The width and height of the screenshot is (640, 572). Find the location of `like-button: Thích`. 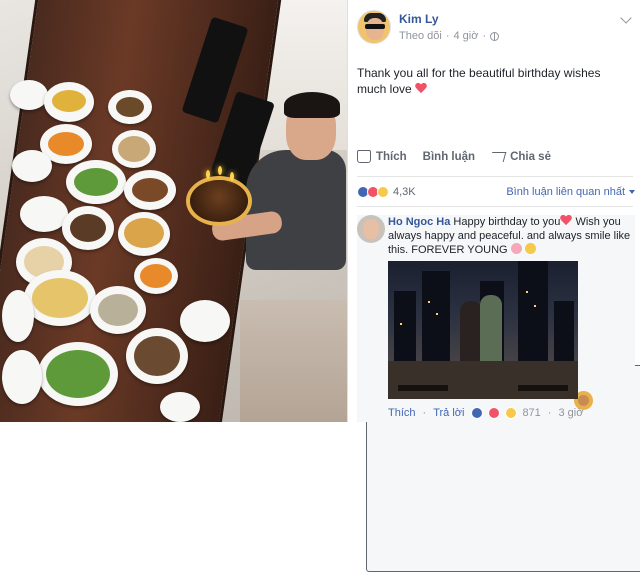

like-button: Thích is located at coordinates (382, 156).